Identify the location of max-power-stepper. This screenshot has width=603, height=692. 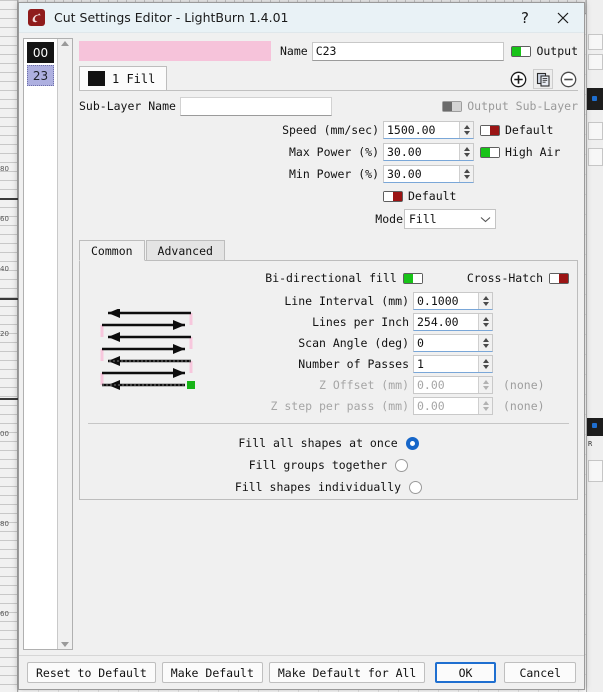
(466, 152).